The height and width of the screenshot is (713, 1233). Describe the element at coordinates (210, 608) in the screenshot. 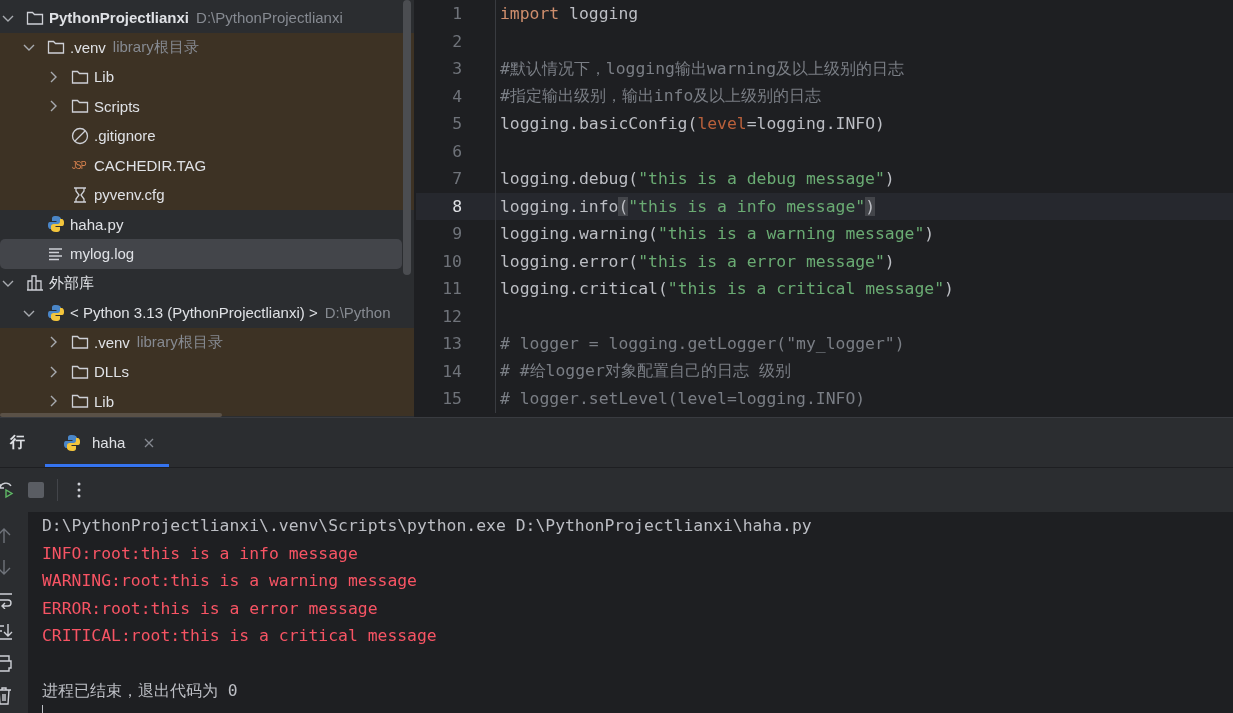

I see `console-line: ERROR:root:this is a error message` at that location.